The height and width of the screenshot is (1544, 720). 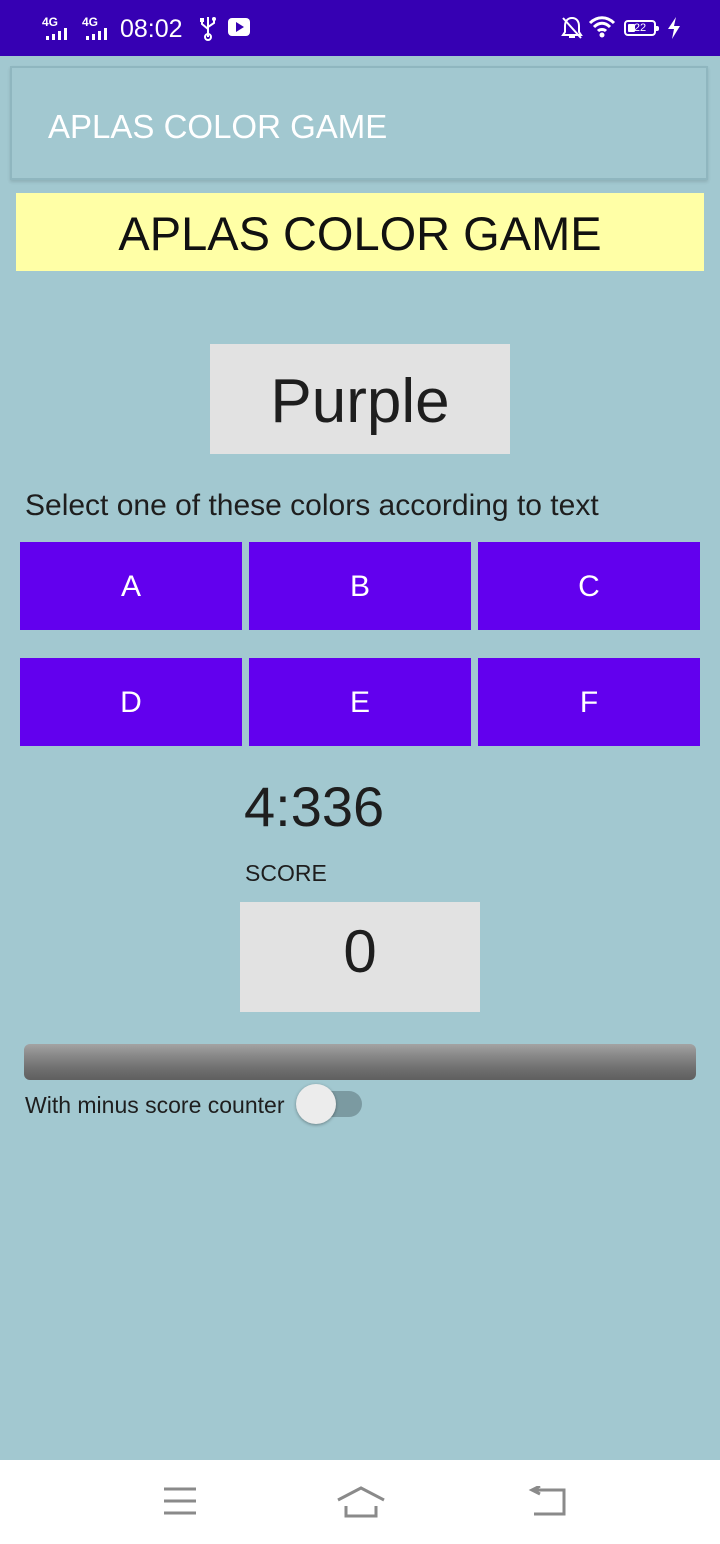 I want to click on navigation-bar, so click(x=360, y=1502).